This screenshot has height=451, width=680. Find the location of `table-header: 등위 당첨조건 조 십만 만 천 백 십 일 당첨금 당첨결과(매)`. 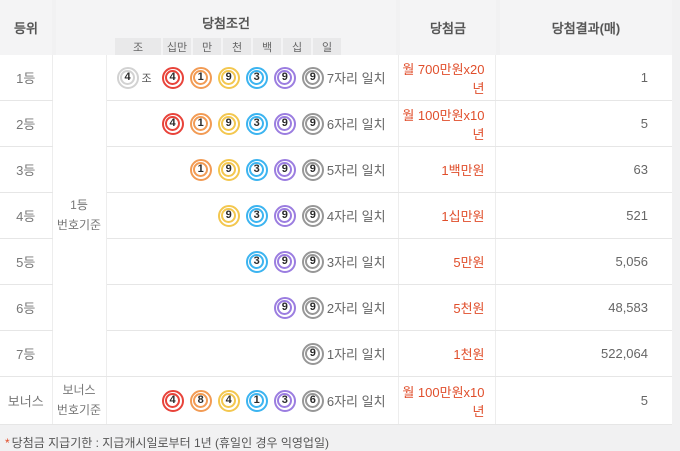

table-header: 등위 당첨조건 조 십만 만 천 백 십 일 당첨금 당첨결과(매) is located at coordinates (336, 27).